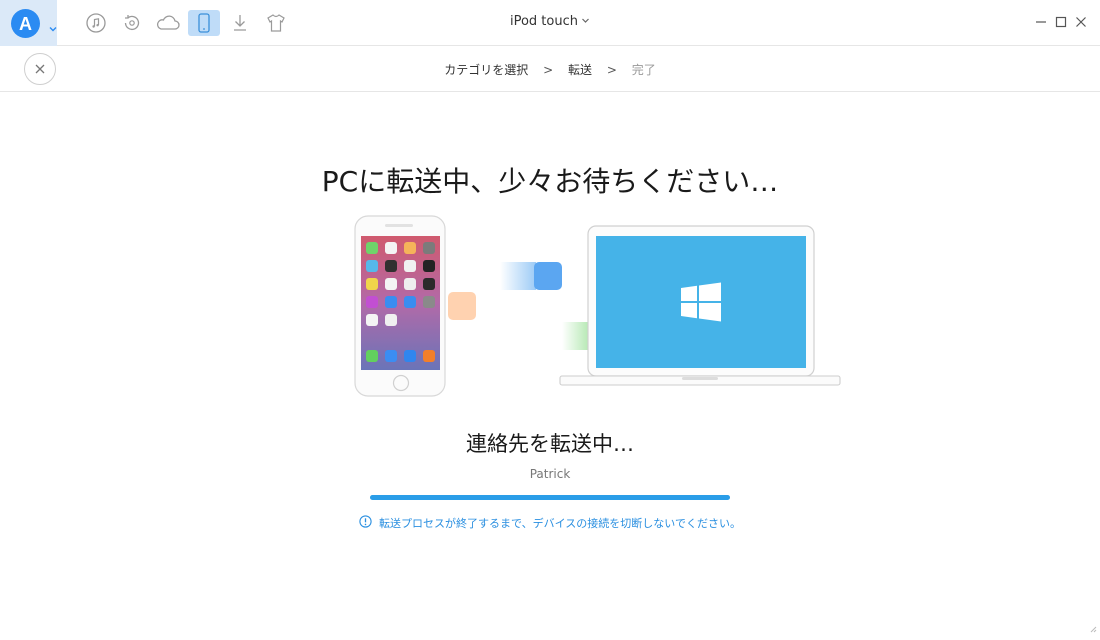 This screenshot has width=1100, height=640. Describe the element at coordinates (486, 70) in the screenshot. I see `breadcrumb-step-select-category: カテゴリを選択` at that location.